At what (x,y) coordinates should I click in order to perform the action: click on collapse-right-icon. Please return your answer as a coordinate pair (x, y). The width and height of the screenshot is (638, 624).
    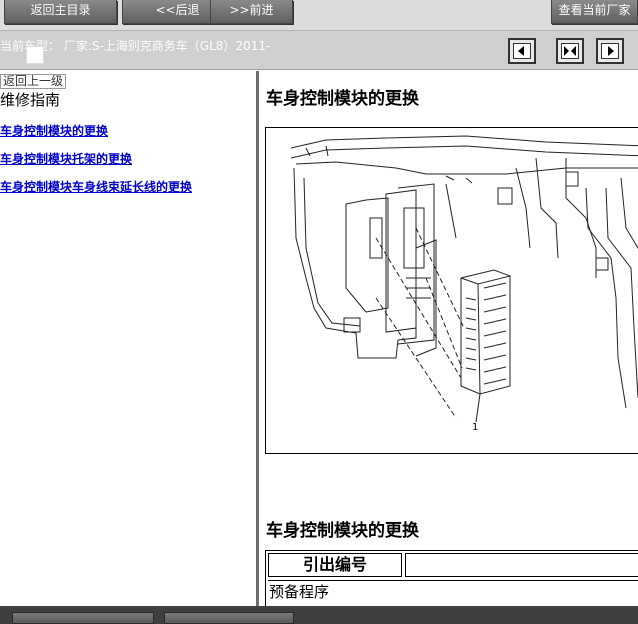
    Looking at the image, I should click on (610, 51).